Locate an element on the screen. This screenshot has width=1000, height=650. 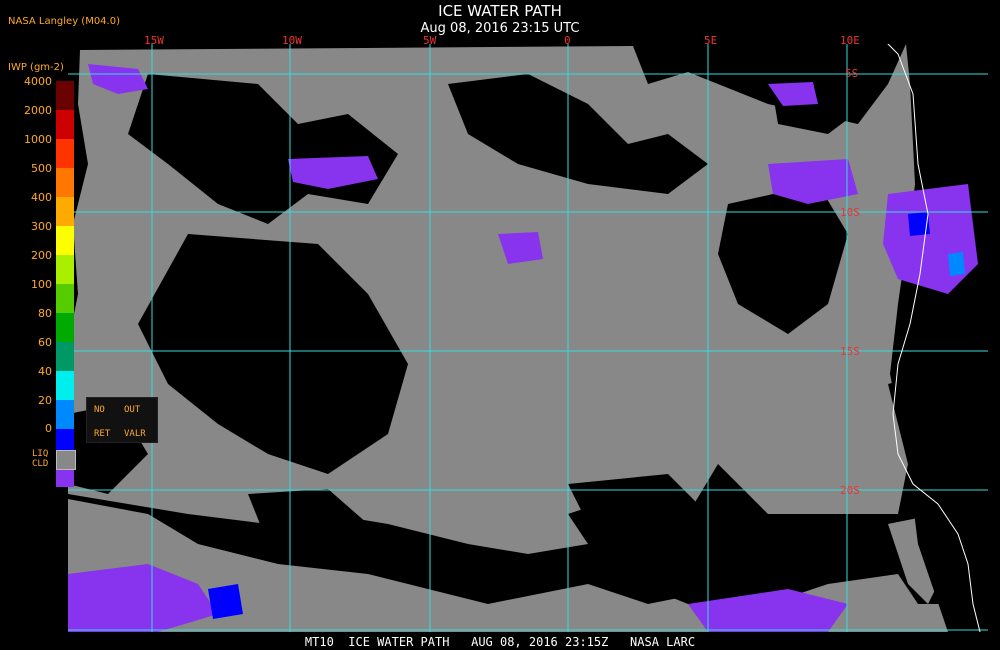
legend-tick: 2000 is located at coordinates (38, 110).